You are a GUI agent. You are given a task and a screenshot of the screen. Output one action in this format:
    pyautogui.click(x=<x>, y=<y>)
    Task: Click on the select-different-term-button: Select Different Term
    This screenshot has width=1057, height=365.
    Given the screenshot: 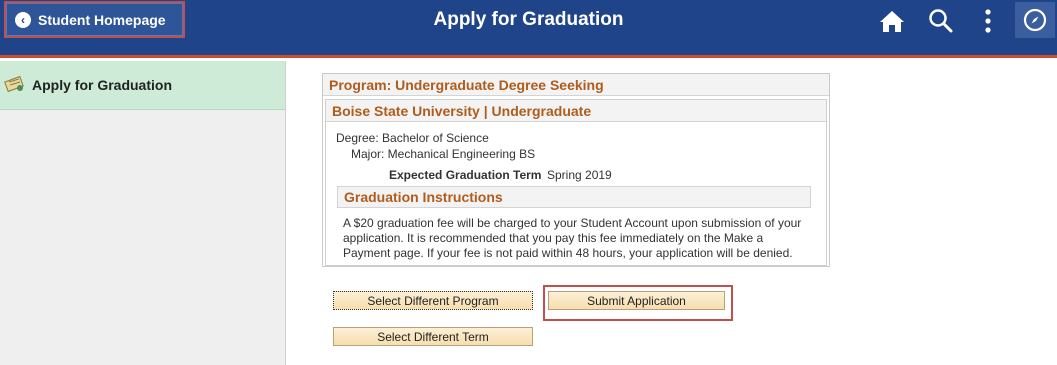 What is the action you would take?
    pyautogui.click(x=433, y=336)
    